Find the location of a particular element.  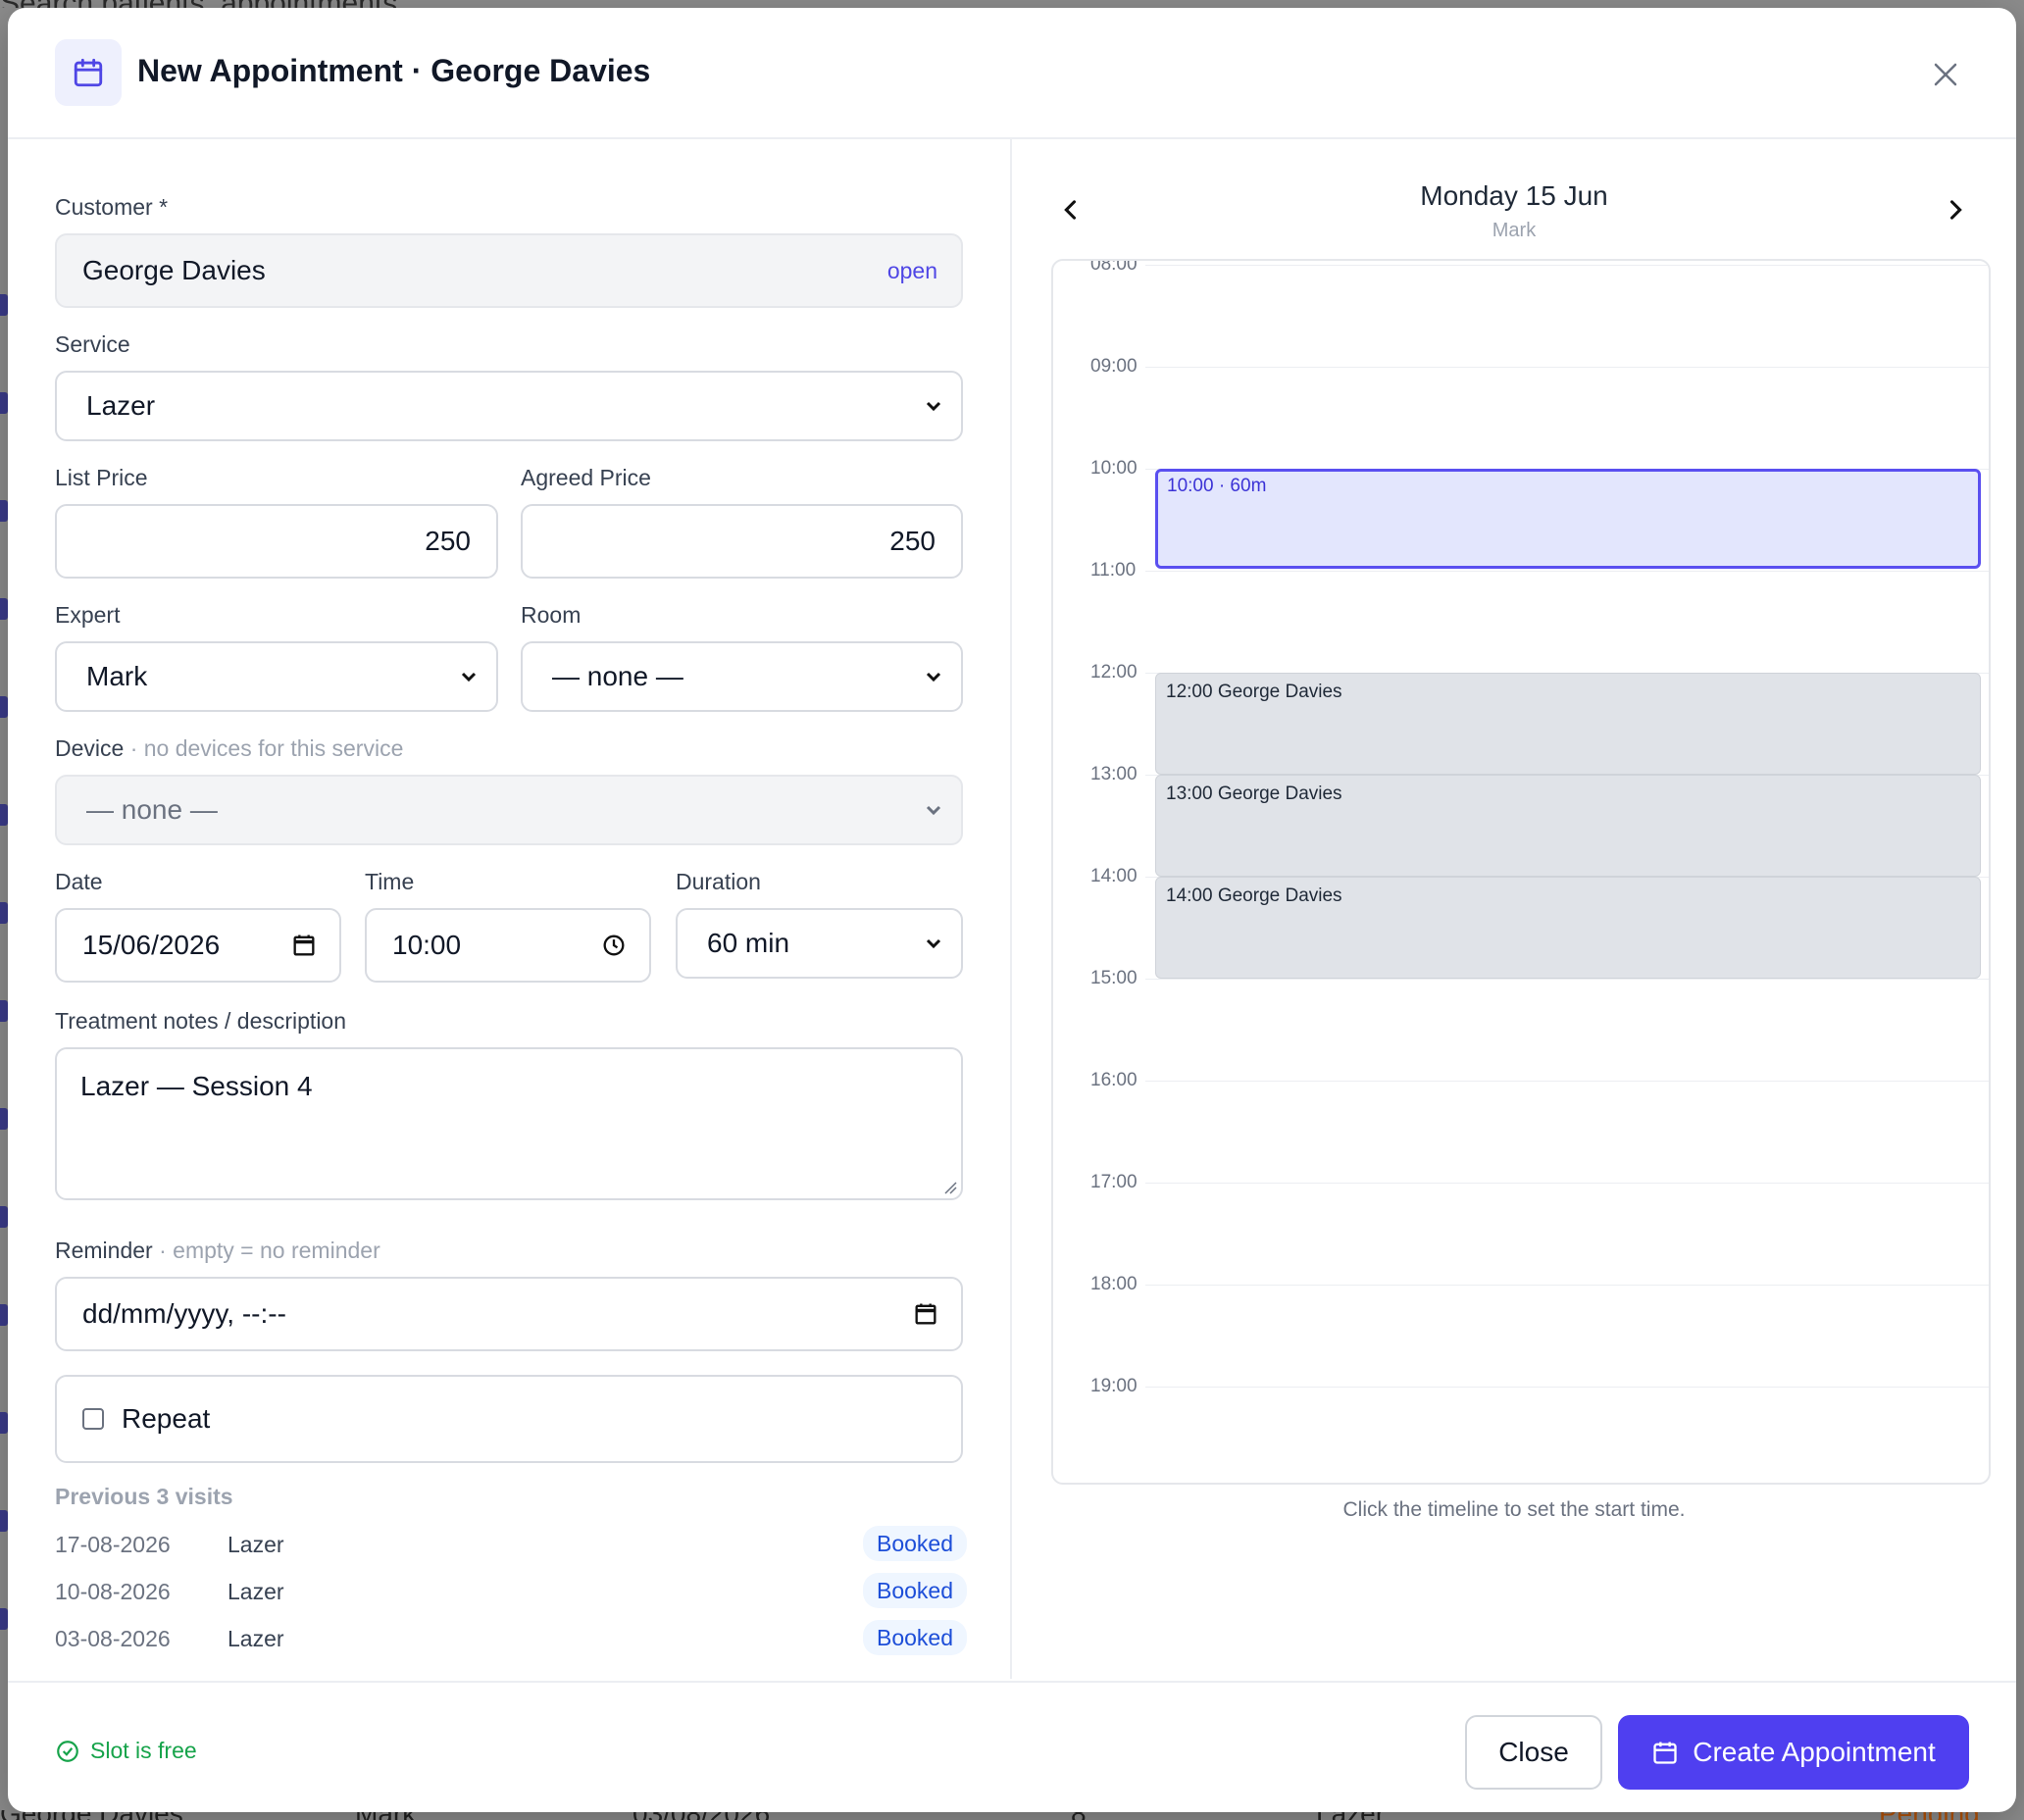

reminder-hint: · empty = no reminder is located at coordinates (266, 1250).